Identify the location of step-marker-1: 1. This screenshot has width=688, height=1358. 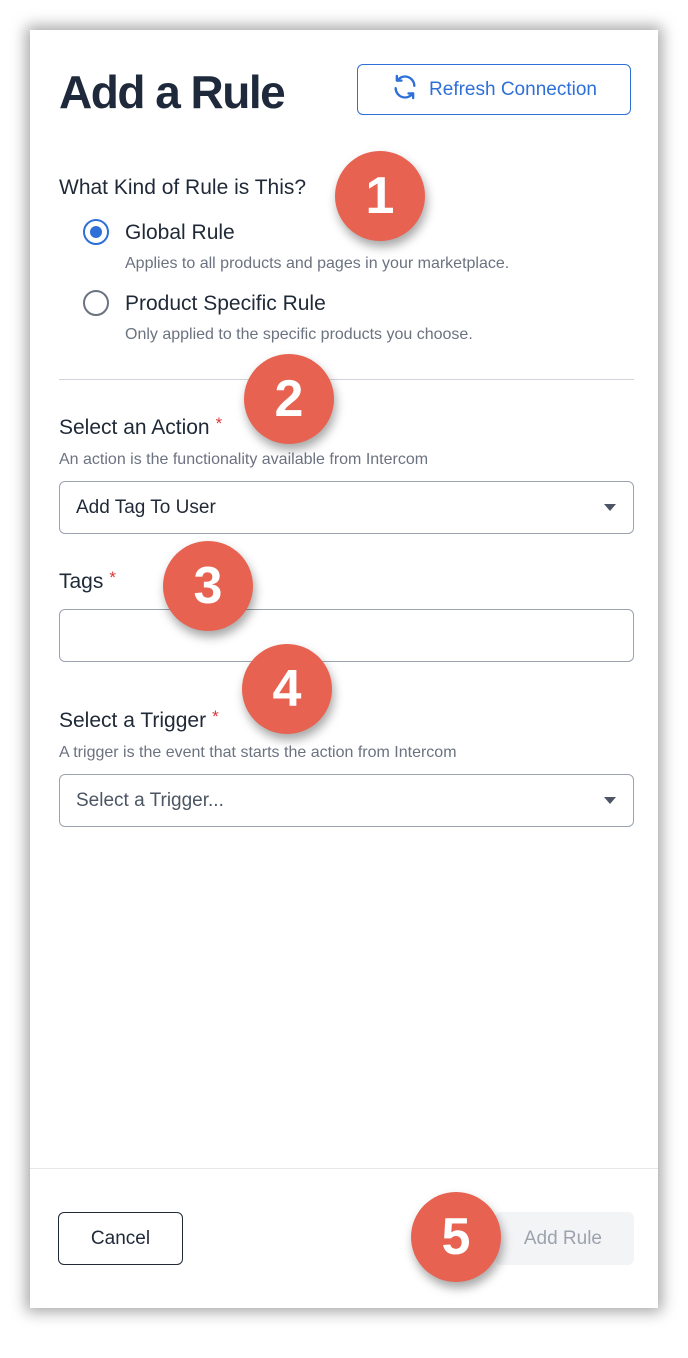
(380, 196).